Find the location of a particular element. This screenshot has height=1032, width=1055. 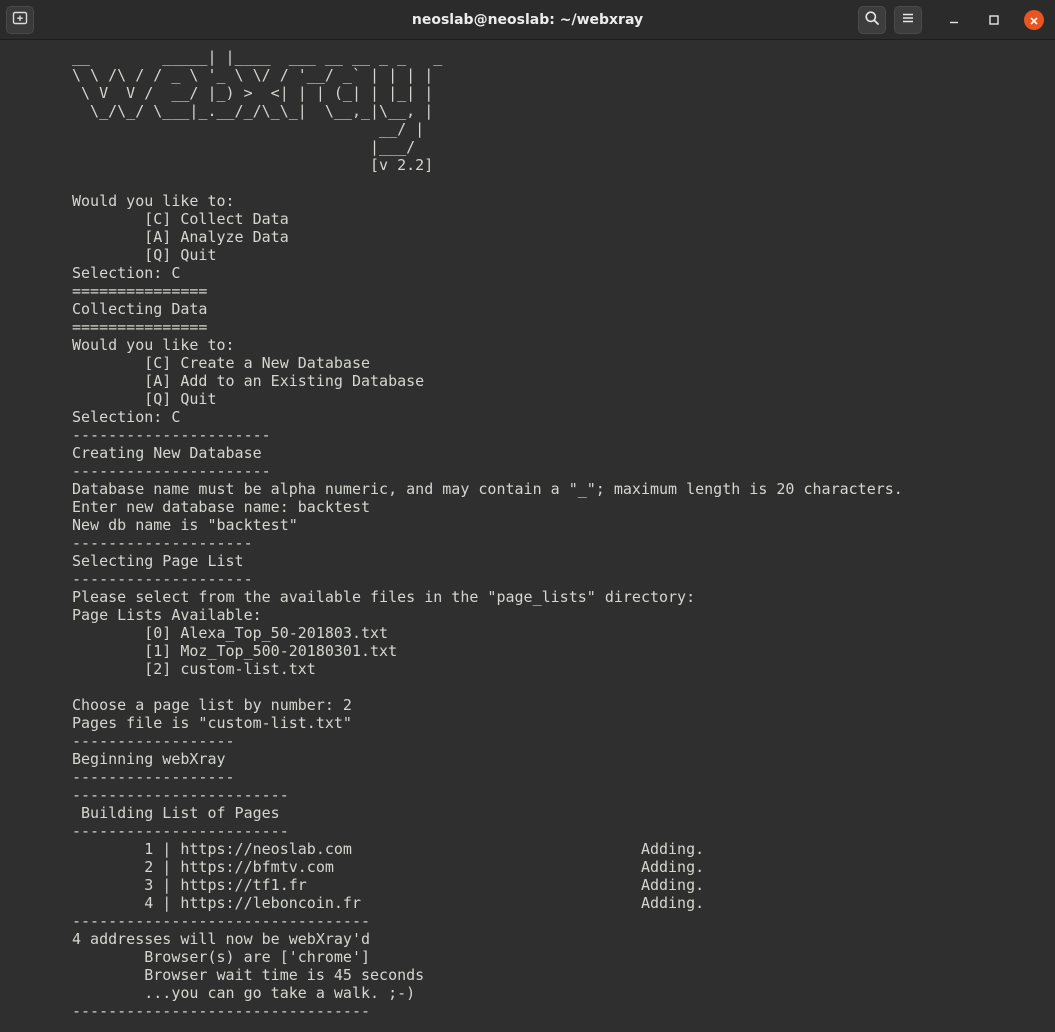

close-button is located at coordinates (1034, 20).